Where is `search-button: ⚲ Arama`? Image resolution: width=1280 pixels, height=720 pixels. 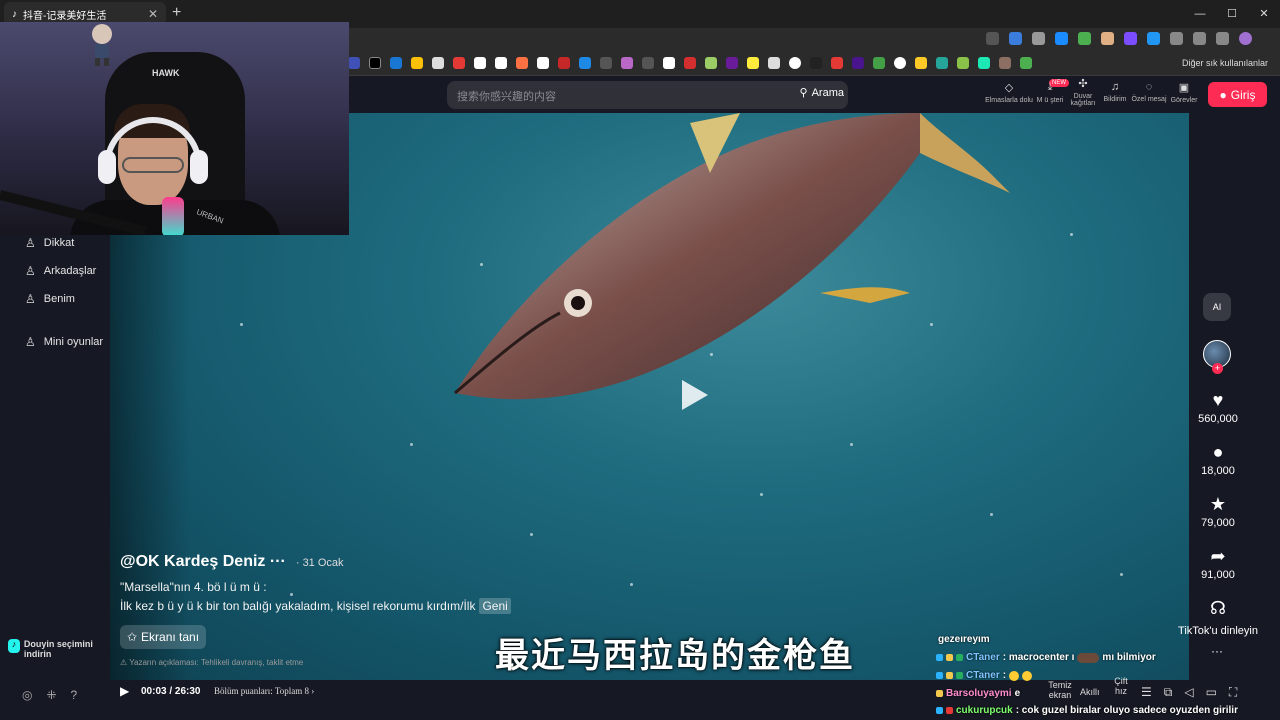
search-button: ⚲ Arama is located at coordinates (822, 93).